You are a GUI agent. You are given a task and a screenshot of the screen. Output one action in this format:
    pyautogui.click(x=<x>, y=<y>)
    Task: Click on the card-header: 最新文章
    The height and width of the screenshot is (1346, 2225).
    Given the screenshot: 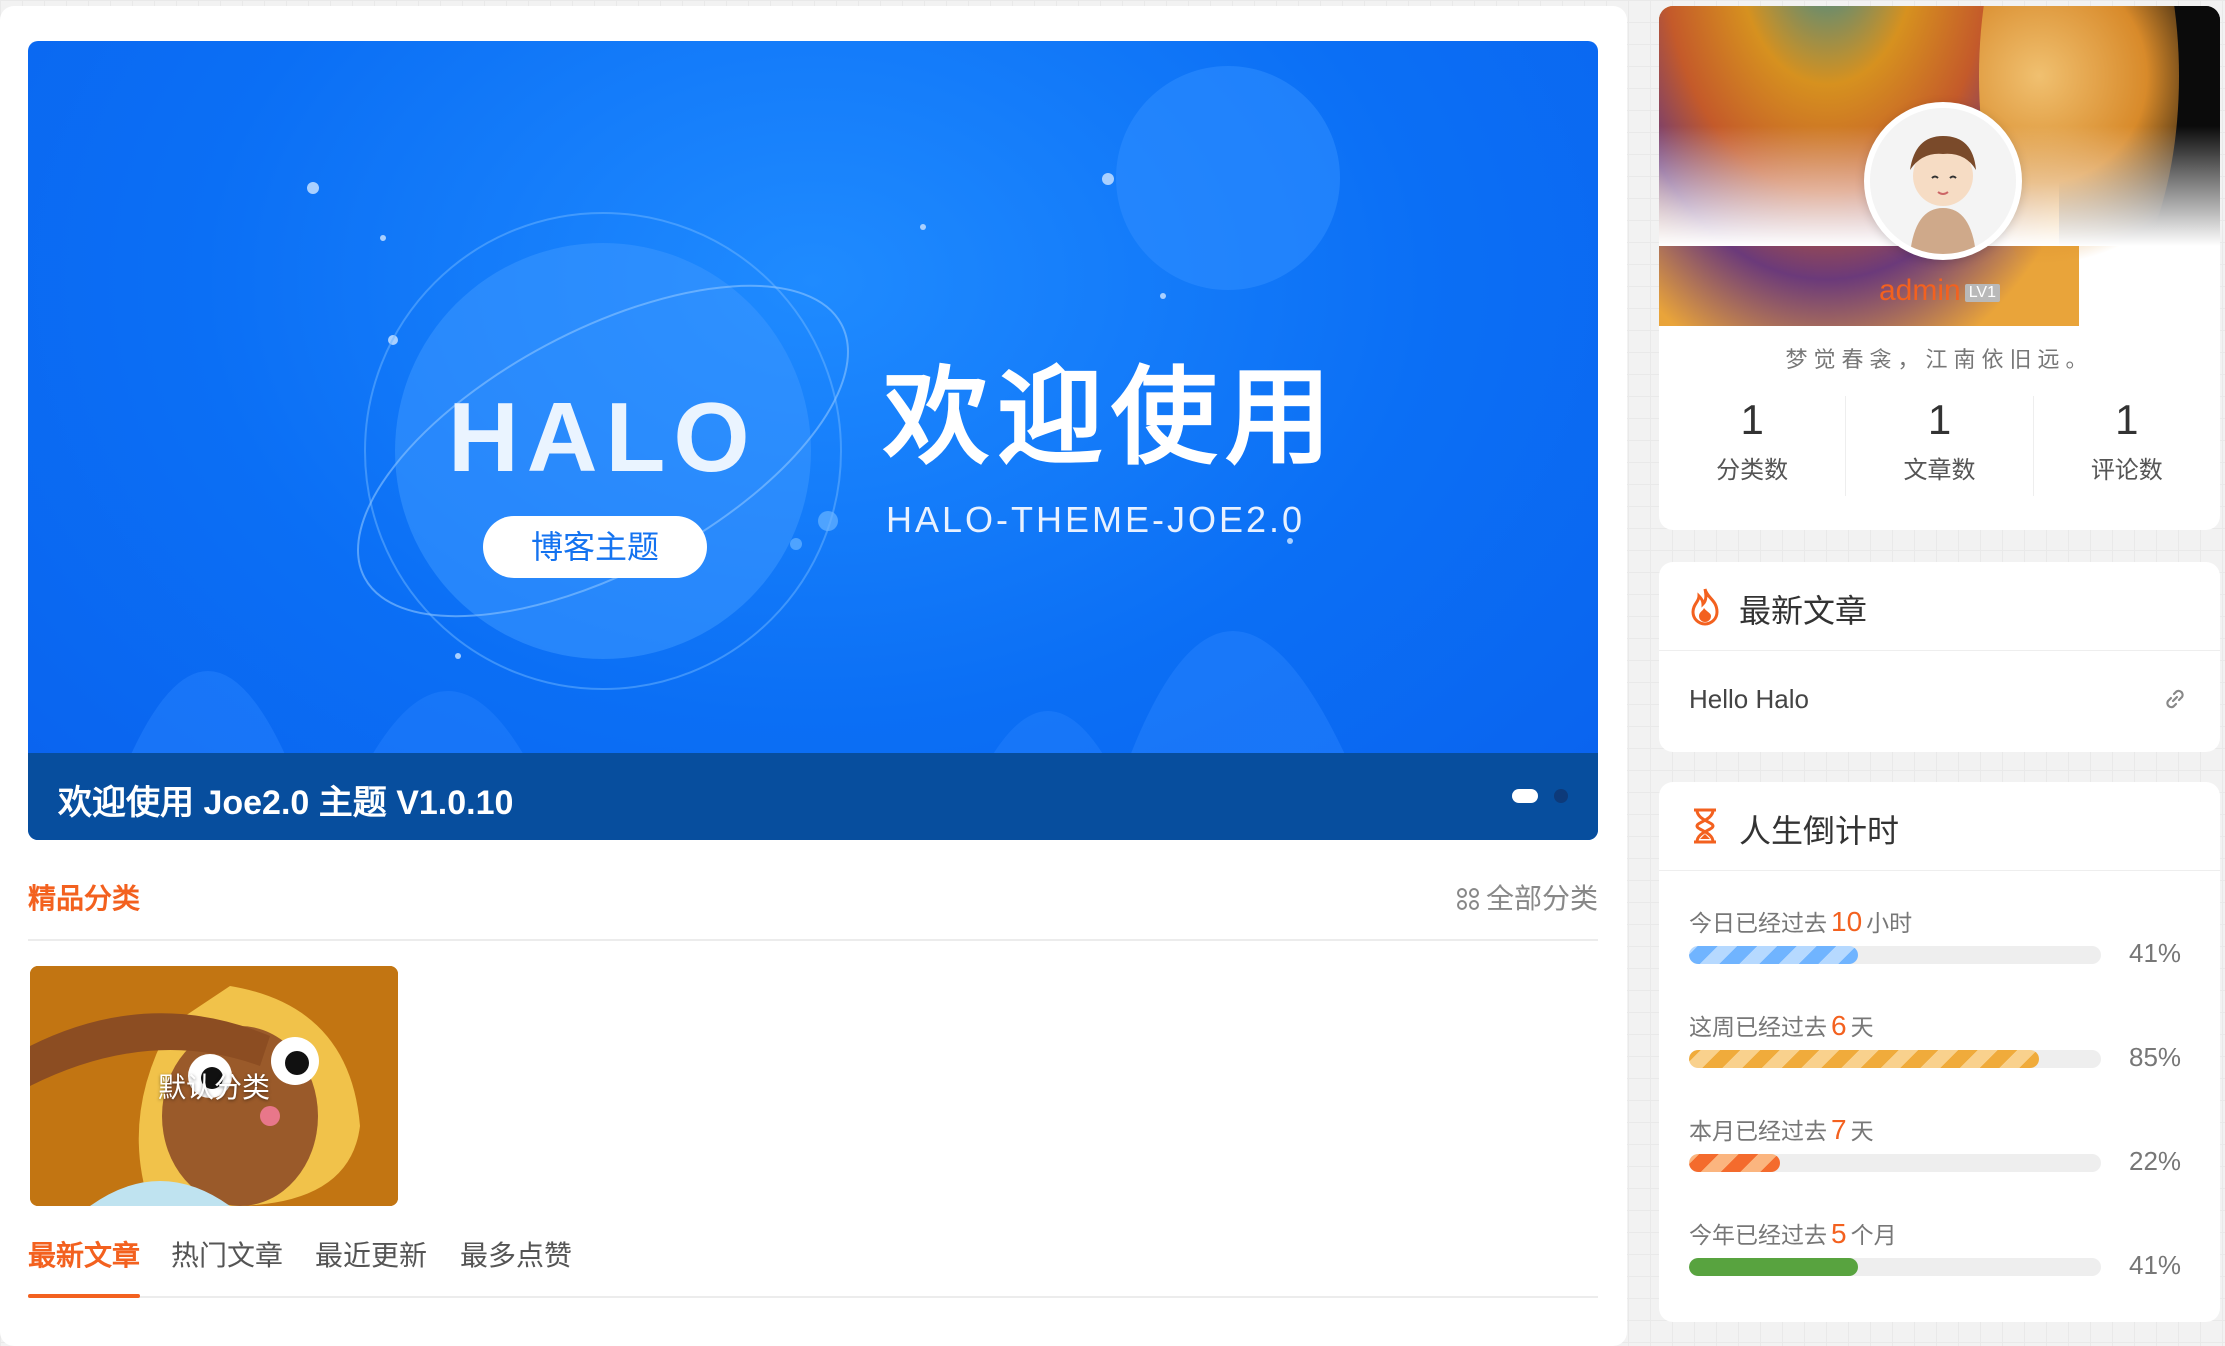 What is the action you would take?
    pyautogui.click(x=1939, y=606)
    